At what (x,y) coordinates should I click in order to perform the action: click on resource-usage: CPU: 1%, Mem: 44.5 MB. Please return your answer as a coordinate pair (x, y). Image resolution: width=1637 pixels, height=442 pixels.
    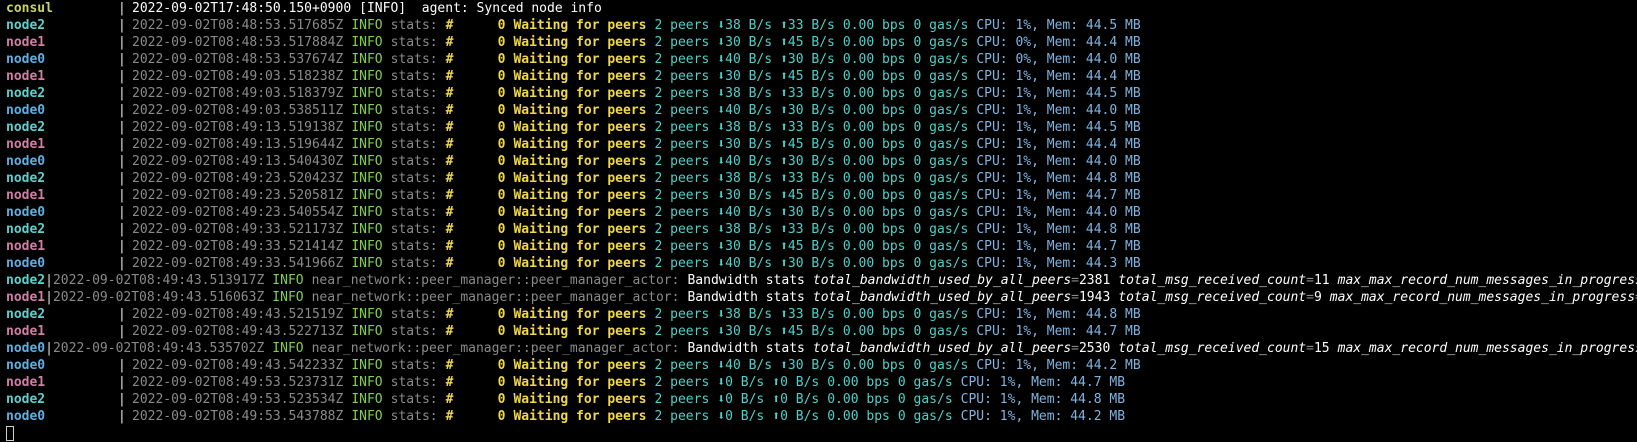
    Looking at the image, I should click on (1058, 127).